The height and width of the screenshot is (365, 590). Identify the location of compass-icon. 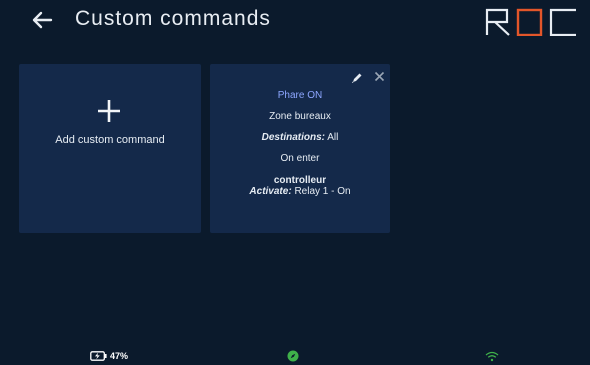
(293, 356).